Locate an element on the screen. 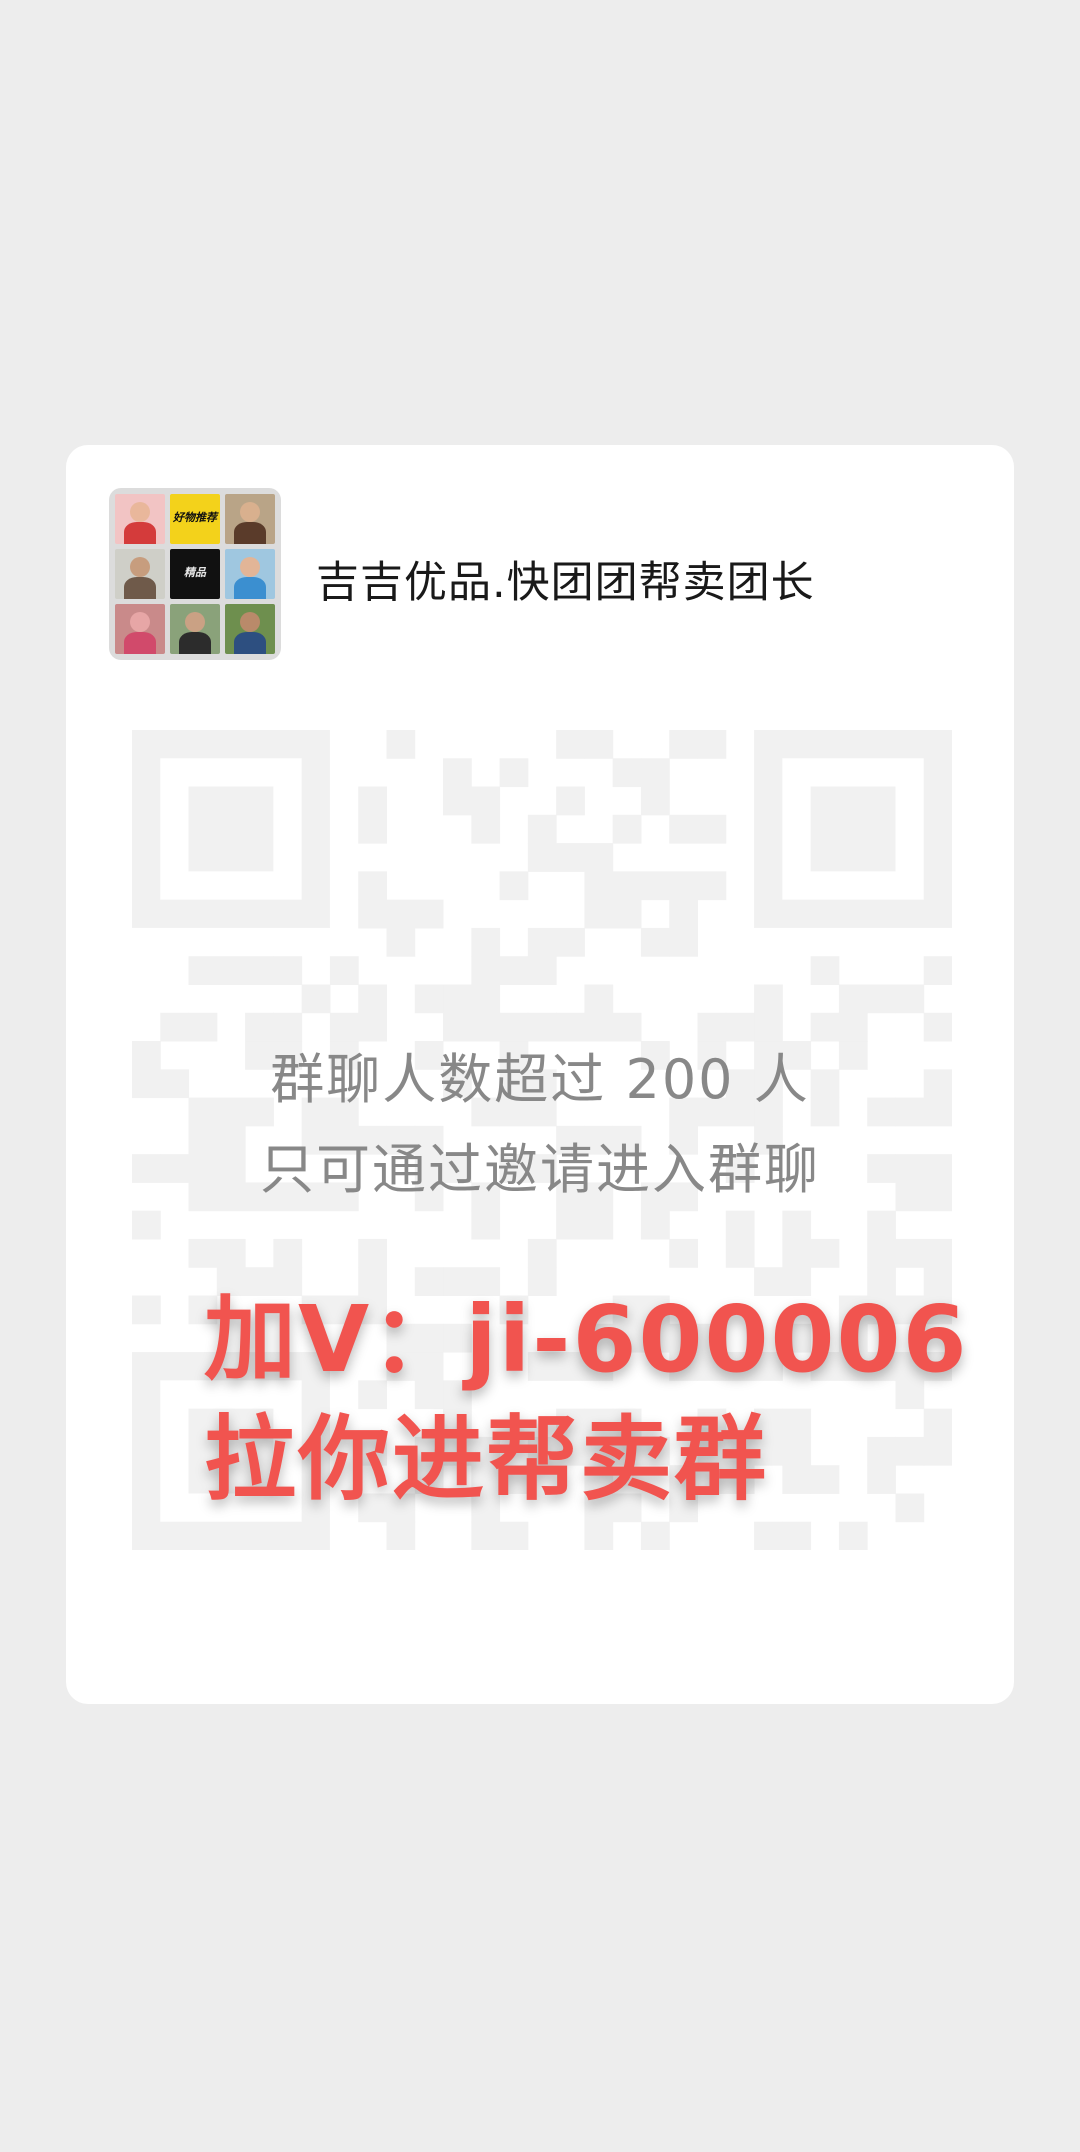 The image size is (1080, 2152). avatar-tile: 精品 is located at coordinates (195, 574).